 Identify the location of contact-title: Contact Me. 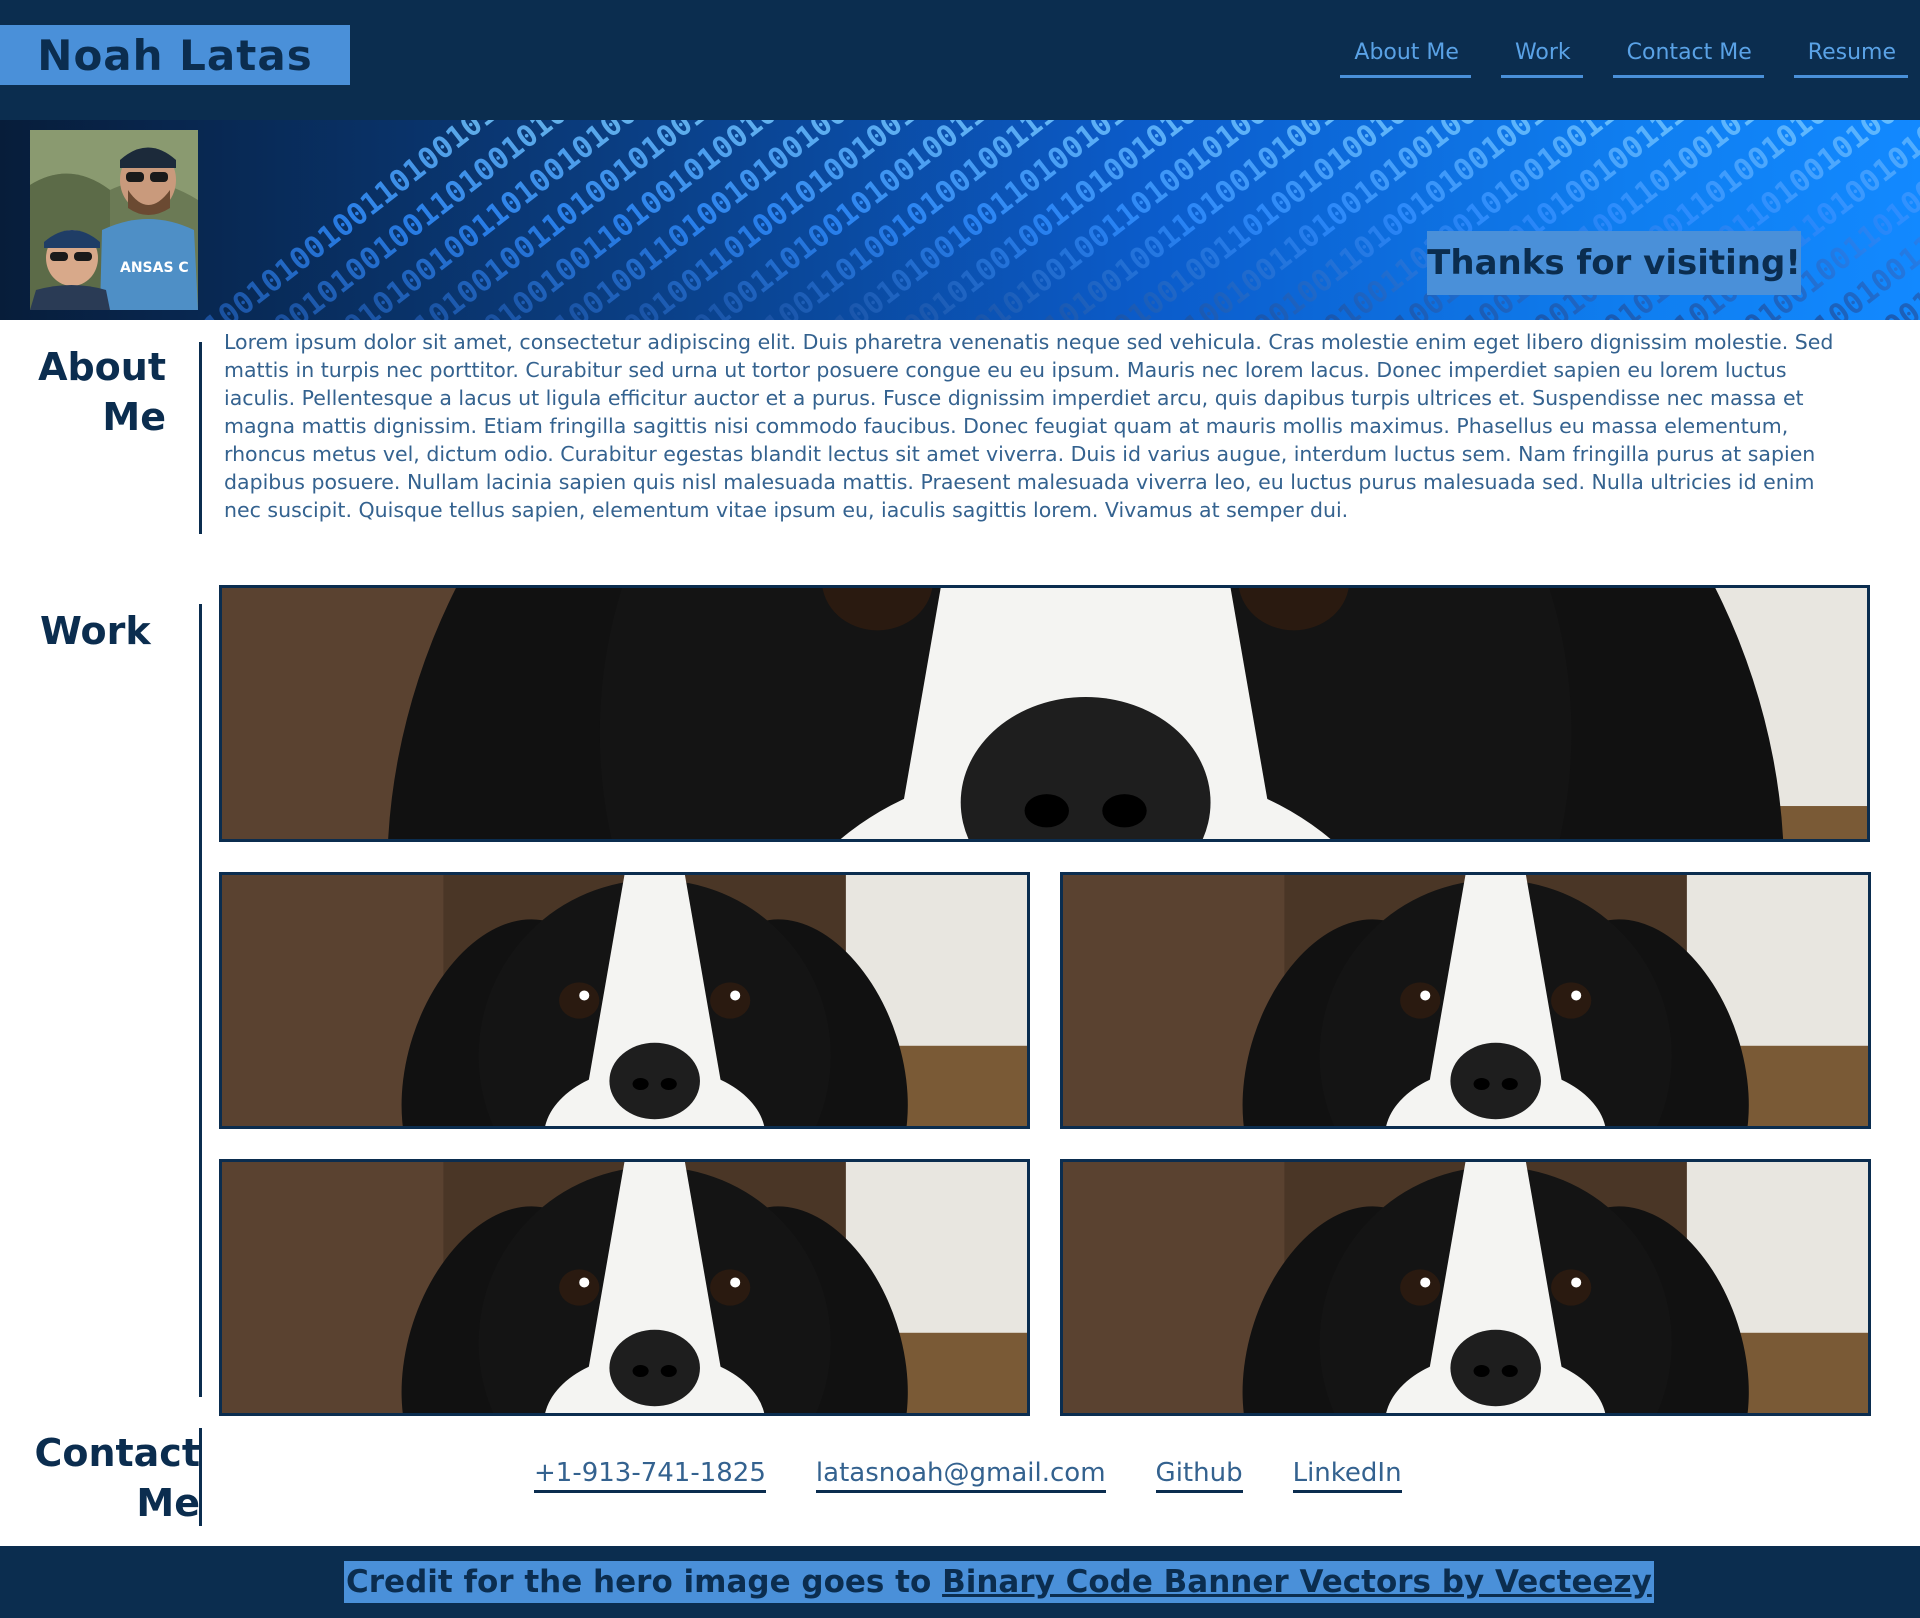
(117, 1478).